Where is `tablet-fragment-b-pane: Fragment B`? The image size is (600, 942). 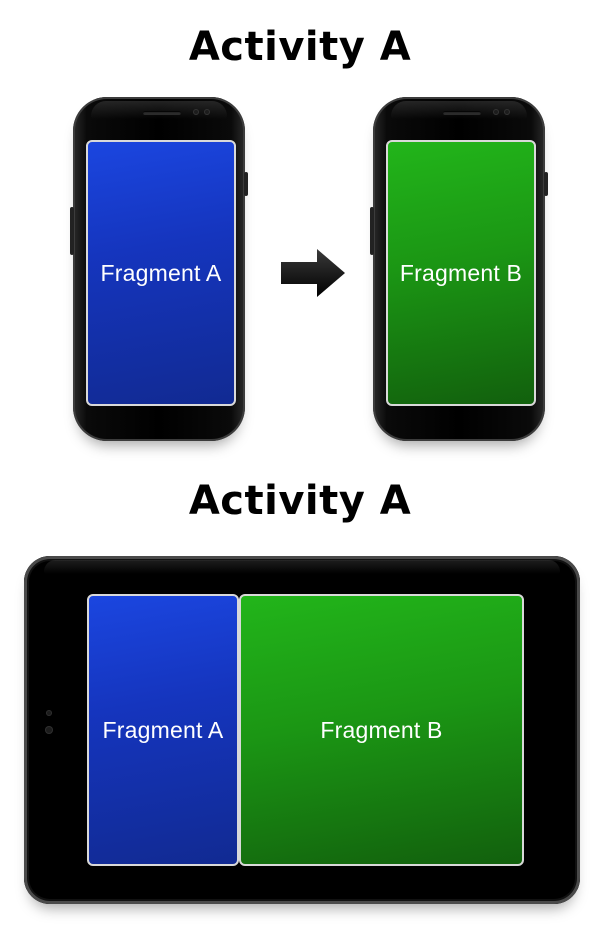
tablet-fragment-b-pane: Fragment B is located at coordinates (381, 730).